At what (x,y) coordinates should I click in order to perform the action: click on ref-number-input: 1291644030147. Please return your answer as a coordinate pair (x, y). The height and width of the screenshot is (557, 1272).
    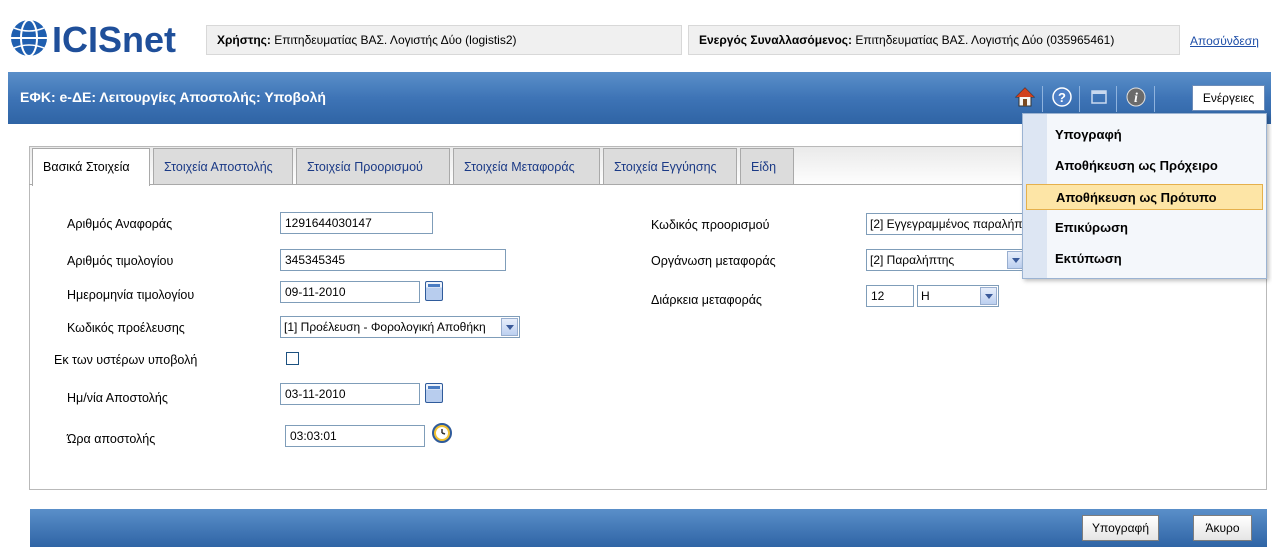
    Looking at the image, I should click on (356, 223).